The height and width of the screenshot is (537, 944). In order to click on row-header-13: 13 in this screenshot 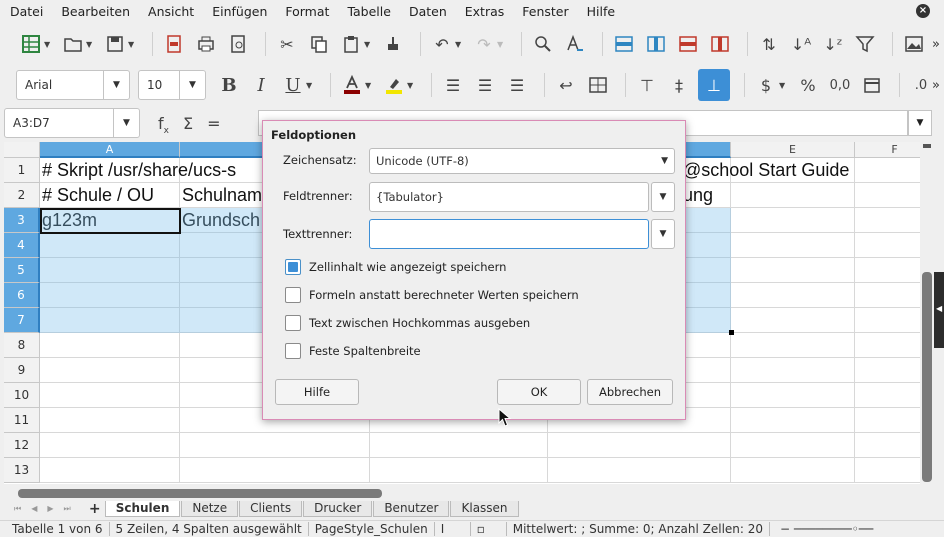, I will do `click(22, 470)`.